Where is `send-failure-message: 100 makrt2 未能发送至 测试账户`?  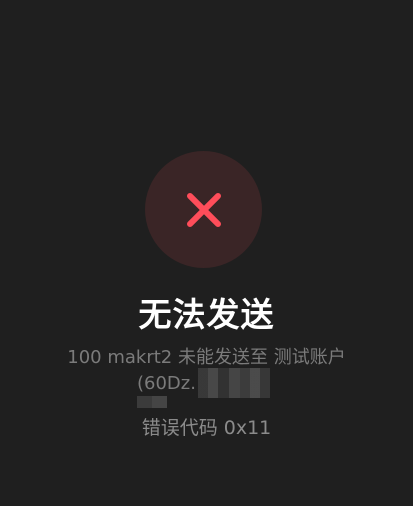 send-failure-message: 100 makrt2 未能发送至 测试账户 is located at coordinates (206, 357).